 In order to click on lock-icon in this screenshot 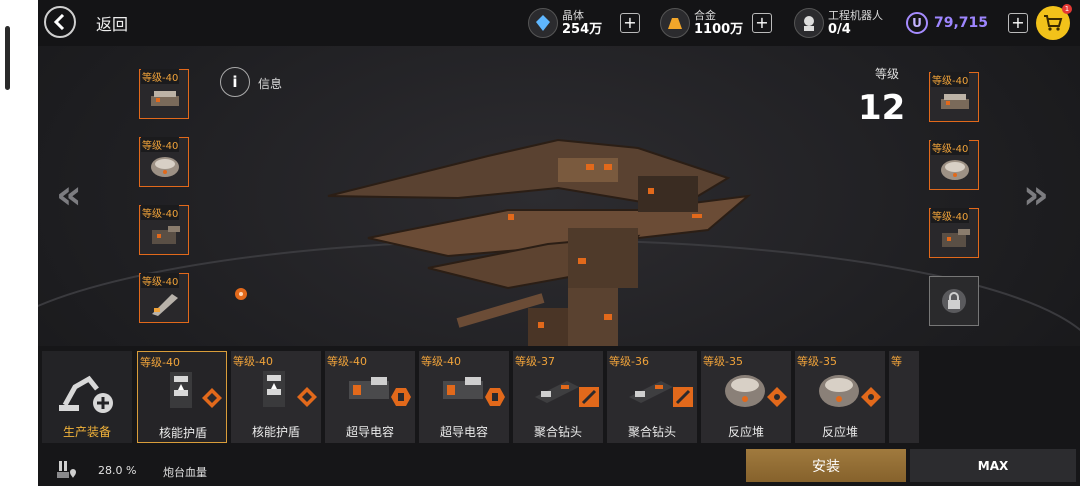, I will do `click(954, 301)`.